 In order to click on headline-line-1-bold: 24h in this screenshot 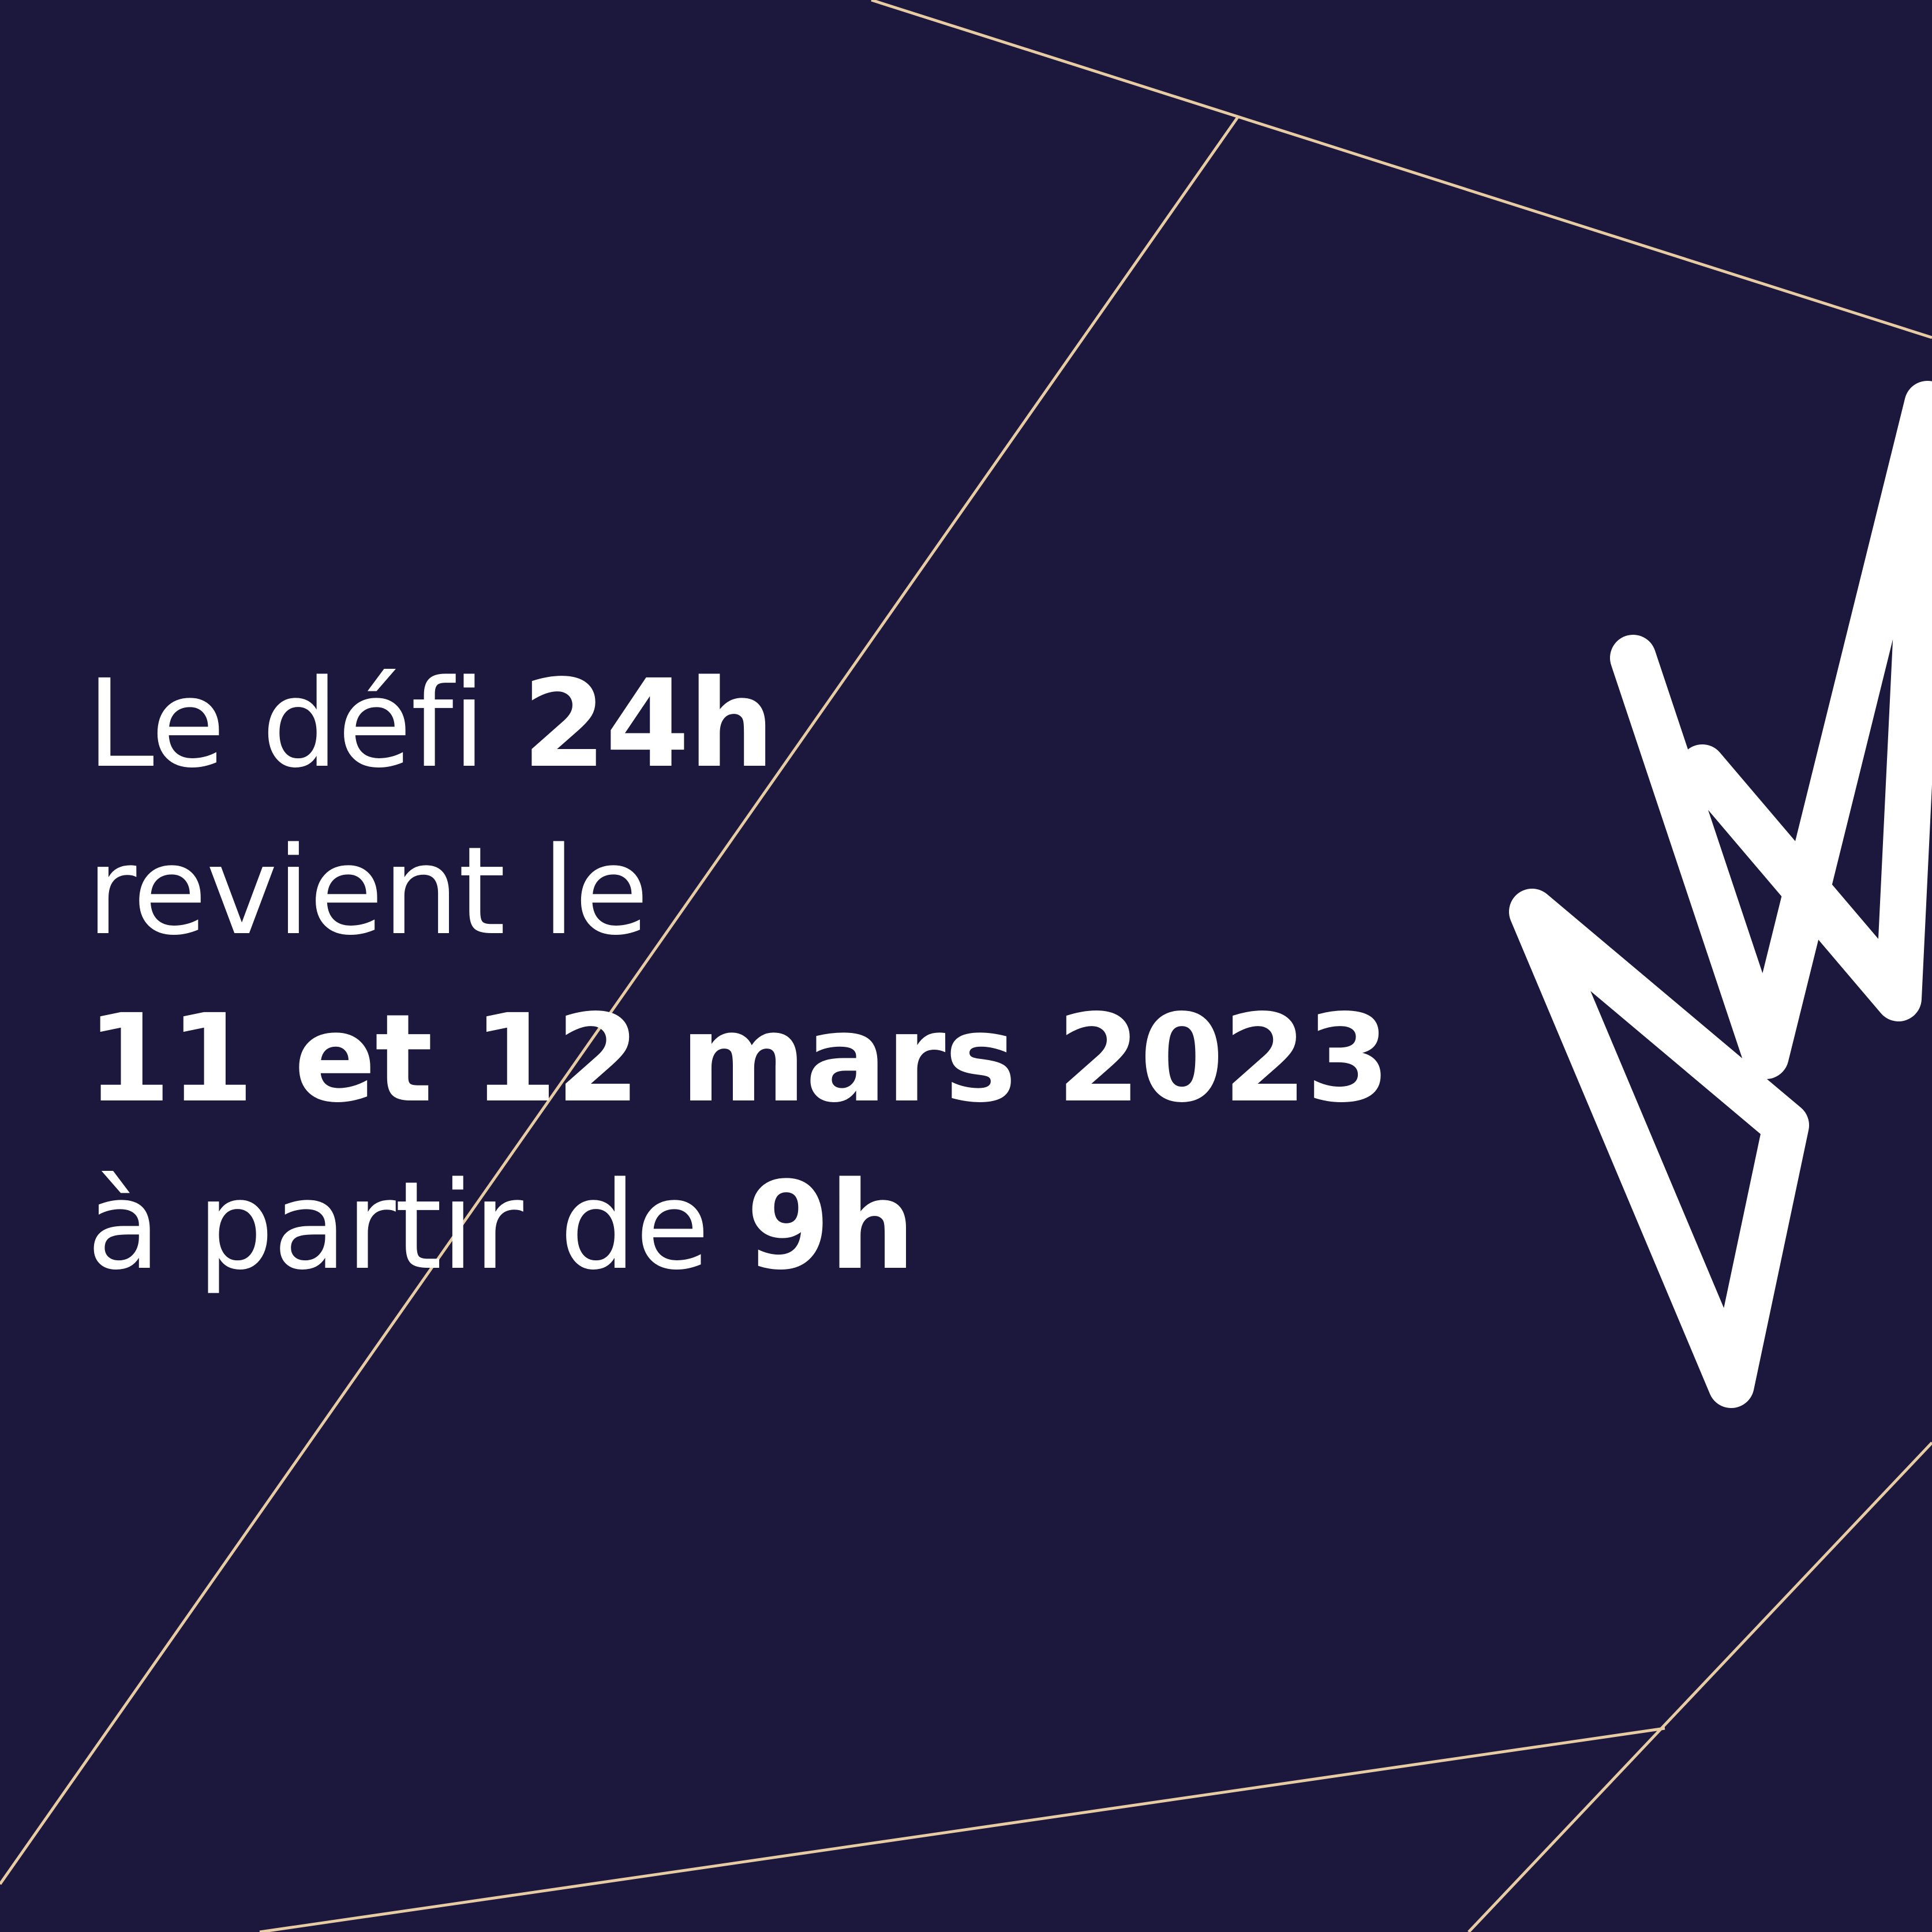, I will do `click(648, 724)`.